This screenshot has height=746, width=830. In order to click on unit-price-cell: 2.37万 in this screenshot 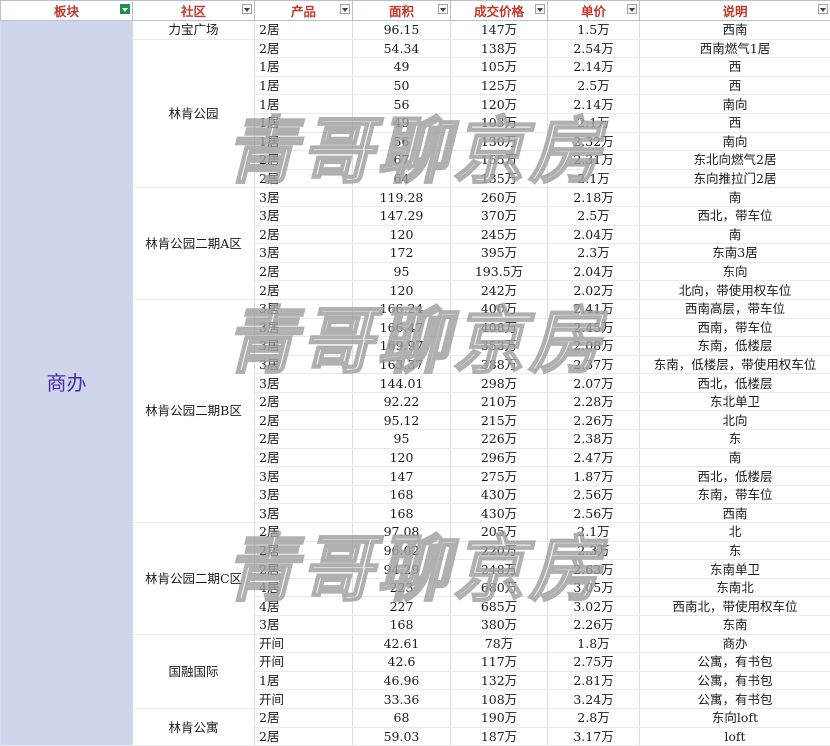, I will do `click(594, 364)`.